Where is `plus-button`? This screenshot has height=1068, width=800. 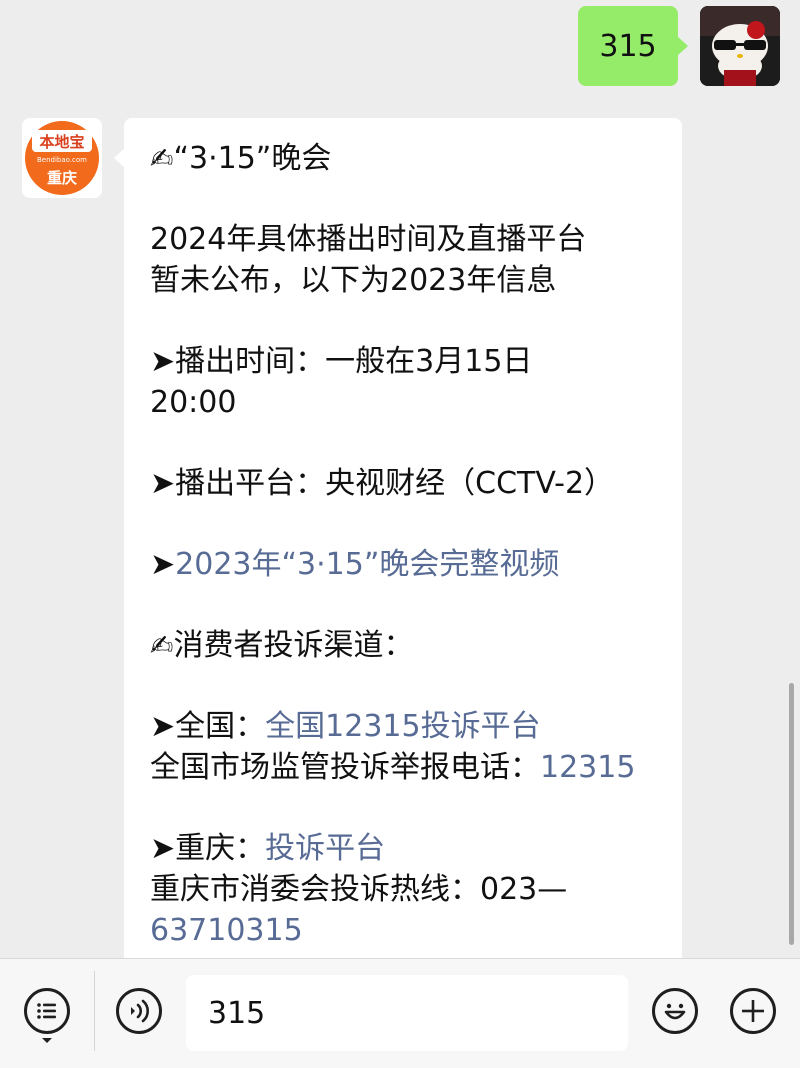
plus-button is located at coordinates (753, 1011).